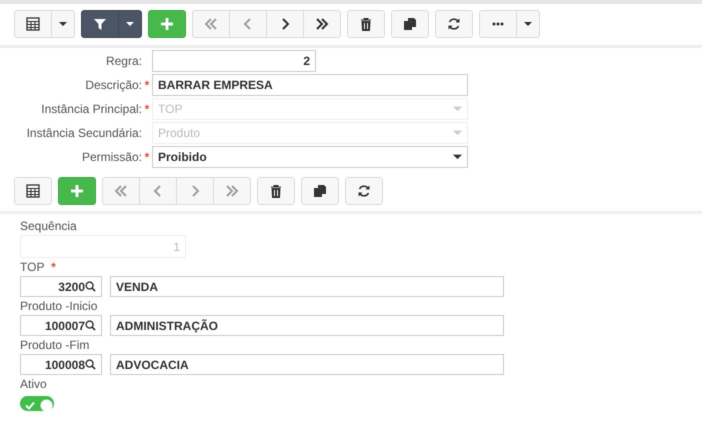 The width and height of the screenshot is (702, 443). I want to click on field-label: Produto -Inicio, so click(59, 306).